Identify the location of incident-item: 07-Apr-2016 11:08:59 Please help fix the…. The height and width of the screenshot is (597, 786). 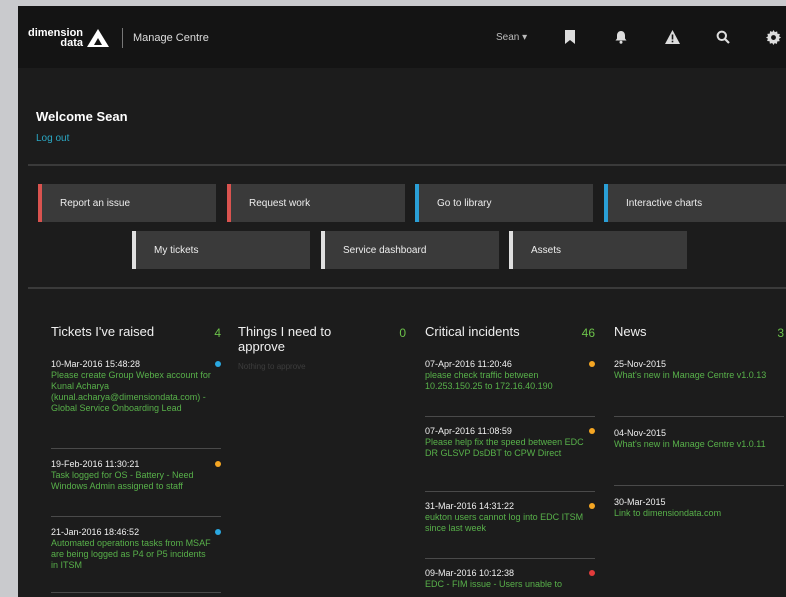
(510, 458).